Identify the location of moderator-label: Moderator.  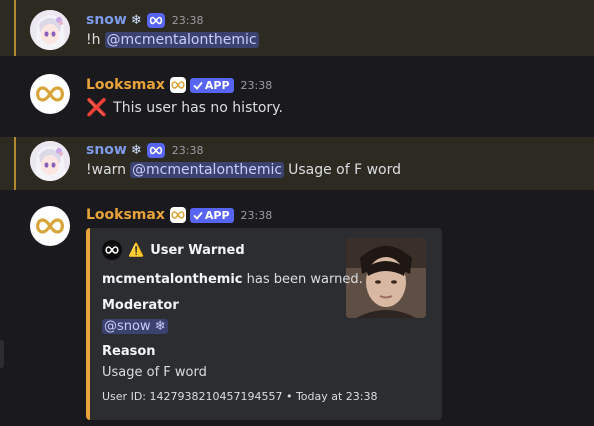
(140, 305).